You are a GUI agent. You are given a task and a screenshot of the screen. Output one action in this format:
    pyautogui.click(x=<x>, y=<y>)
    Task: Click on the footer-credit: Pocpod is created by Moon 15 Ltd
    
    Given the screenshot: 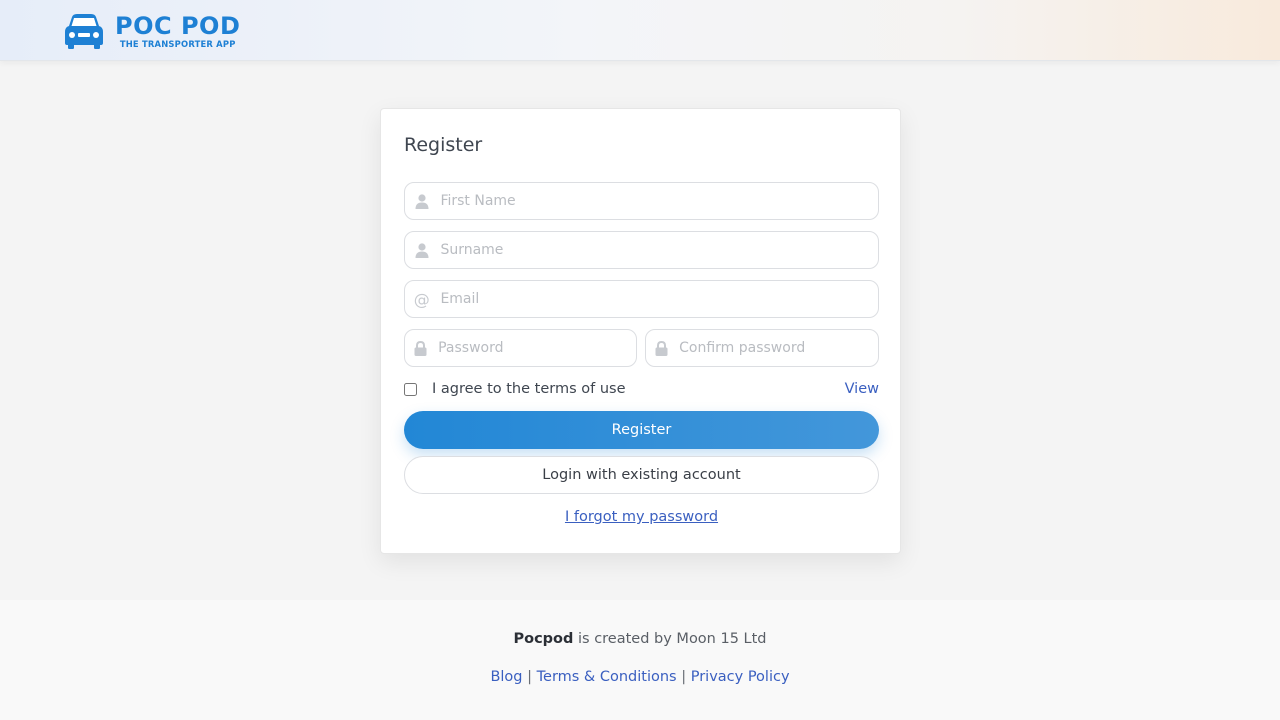 What is the action you would take?
    pyautogui.click(x=640, y=639)
    